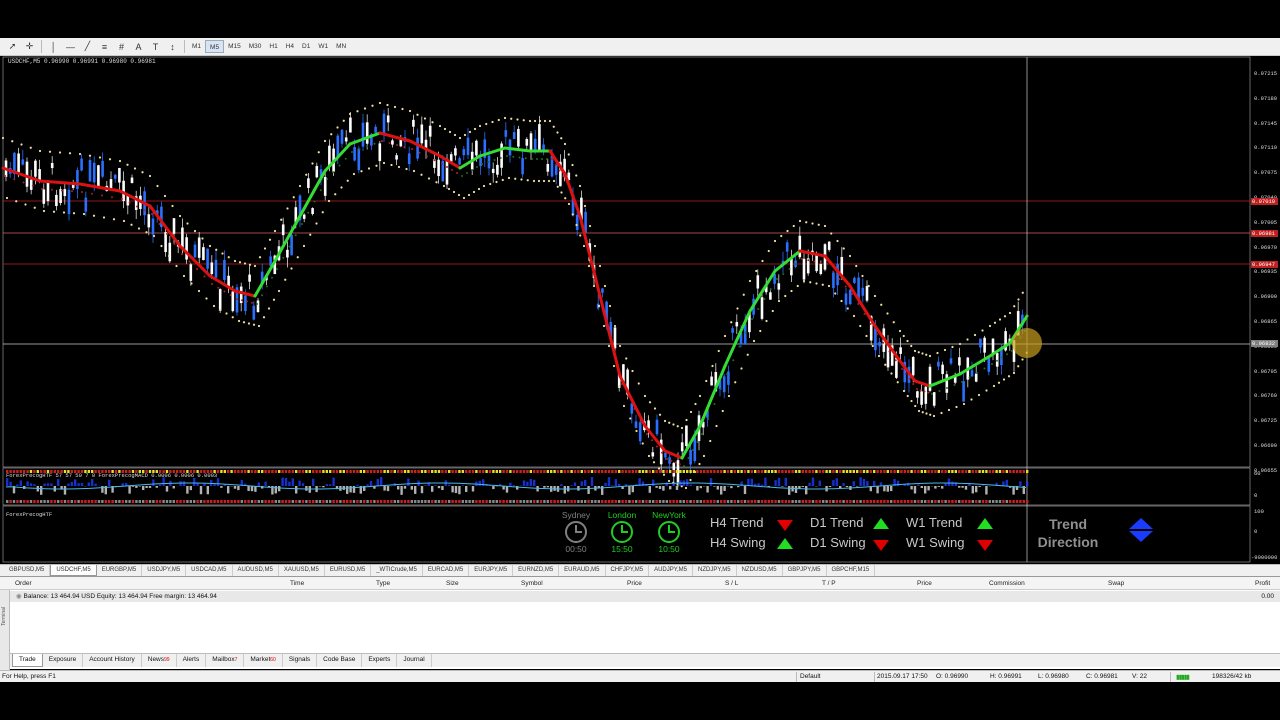 Image resolution: width=1280 pixels, height=720 pixels. I want to click on timeframe-m5: M5, so click(215, 46).